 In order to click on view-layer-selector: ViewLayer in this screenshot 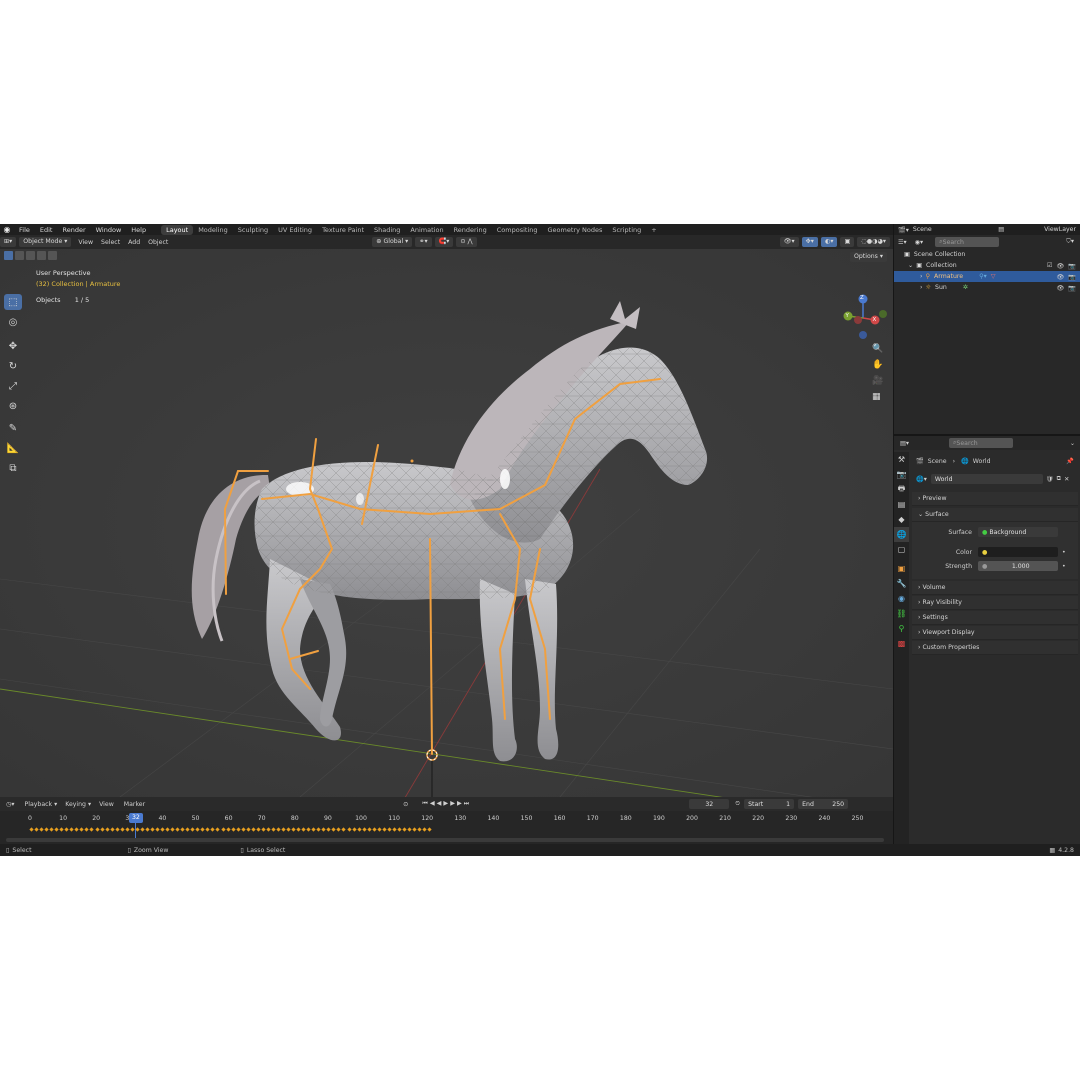, I will do `click(1060, 229)`.